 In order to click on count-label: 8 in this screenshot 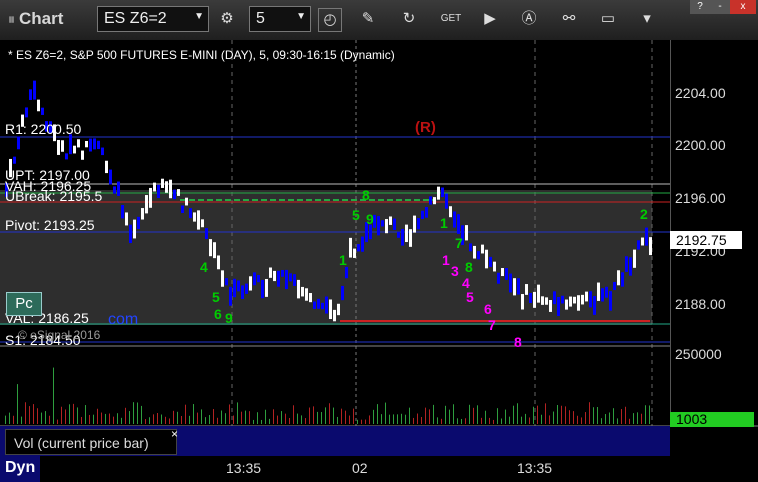, I will do `click(366, 195)`.